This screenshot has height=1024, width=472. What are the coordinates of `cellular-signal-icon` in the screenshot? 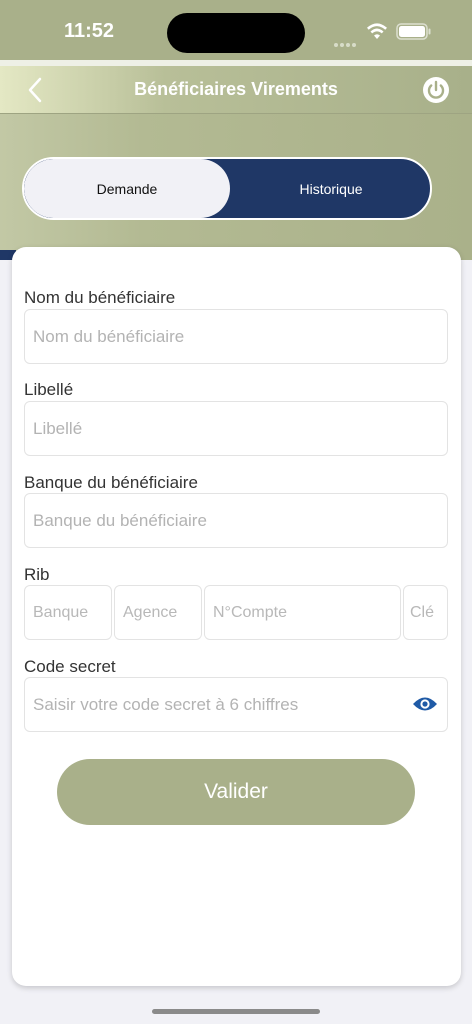 It's located at (347, 40).